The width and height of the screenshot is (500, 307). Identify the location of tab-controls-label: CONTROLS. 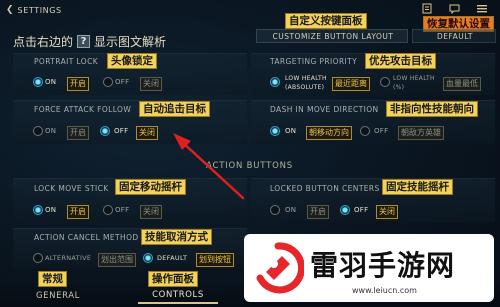
(178, 295).